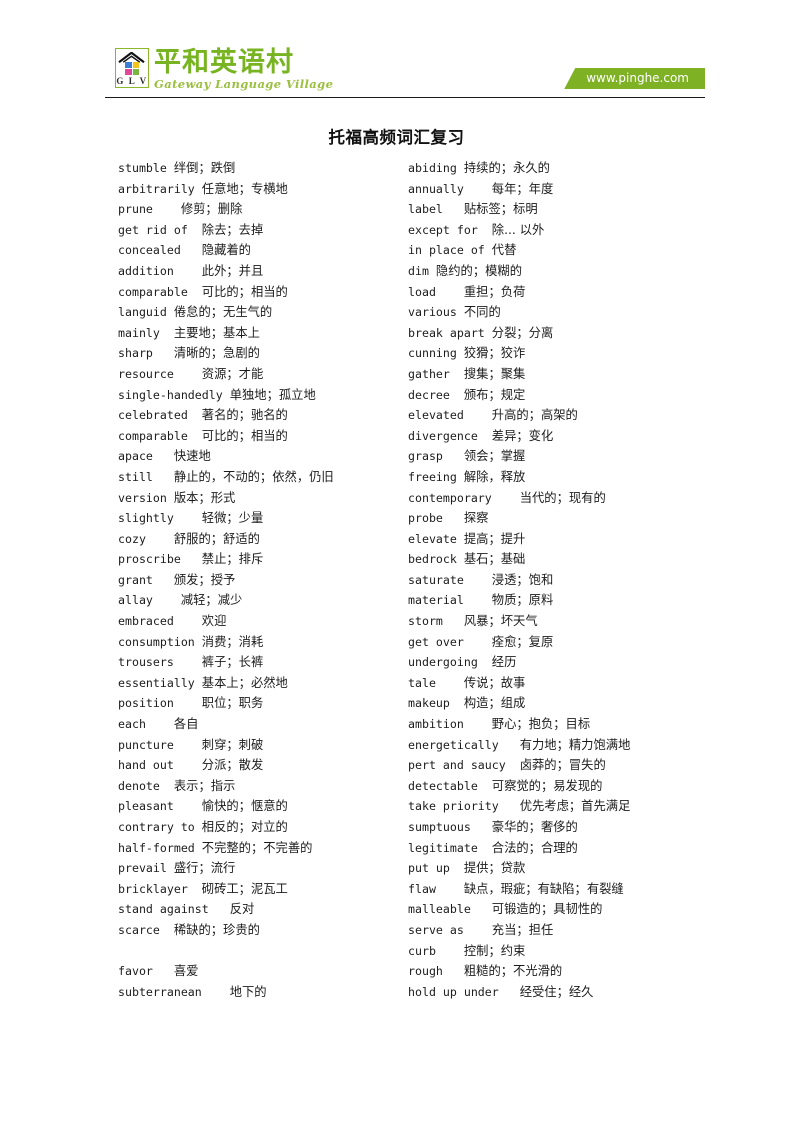 This screenshot has width=793, height=1122. What do you see at coordinates (216, 538) in the screenshot?
I see `vocabulary-gloss: 舒服的；舒适的` at bounding box center [216, 538].